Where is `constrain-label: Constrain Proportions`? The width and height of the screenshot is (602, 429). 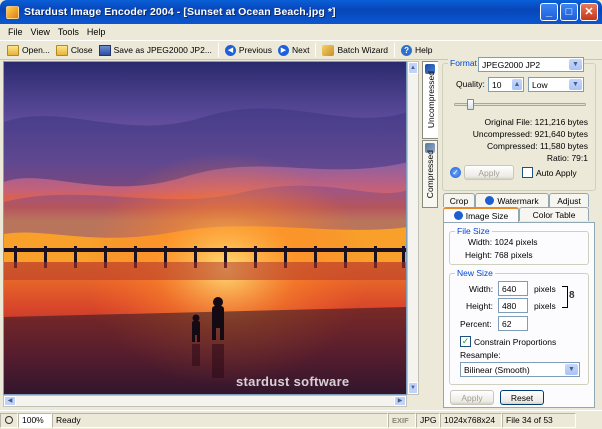 constrain-label: Constrain Proportions is located at coordinates (515, 341).